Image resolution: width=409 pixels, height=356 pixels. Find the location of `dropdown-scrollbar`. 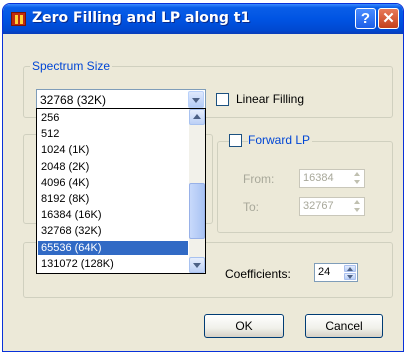

dropdown-scrollbar is located at coordinates (197, 191).